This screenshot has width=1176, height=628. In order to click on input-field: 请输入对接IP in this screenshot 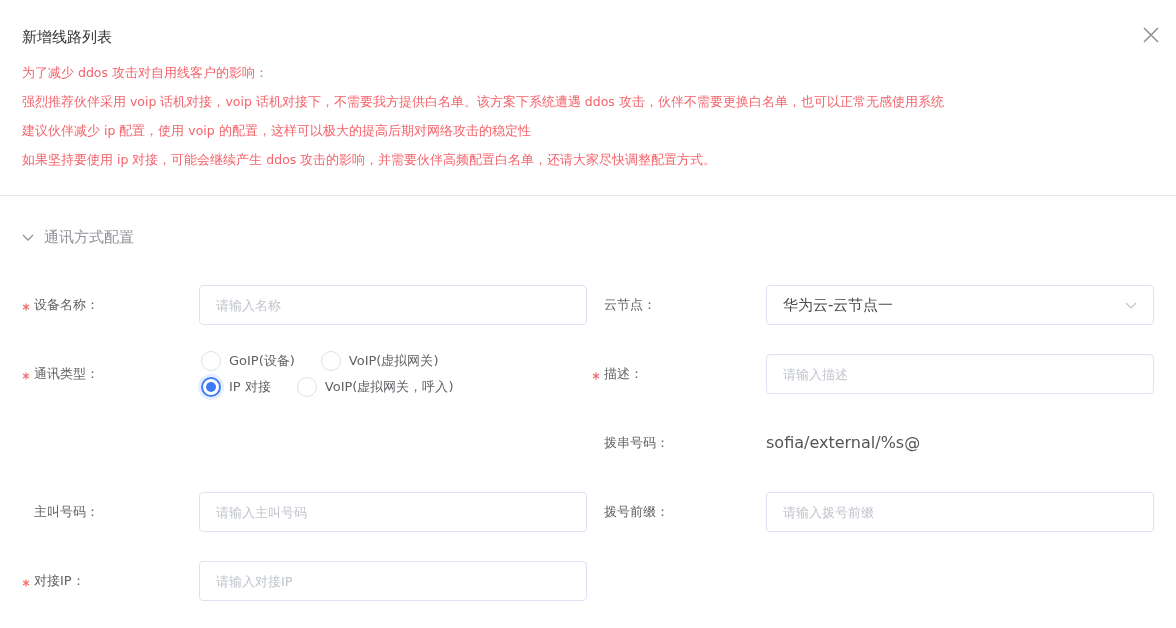, I will do `click(393, 581)`.